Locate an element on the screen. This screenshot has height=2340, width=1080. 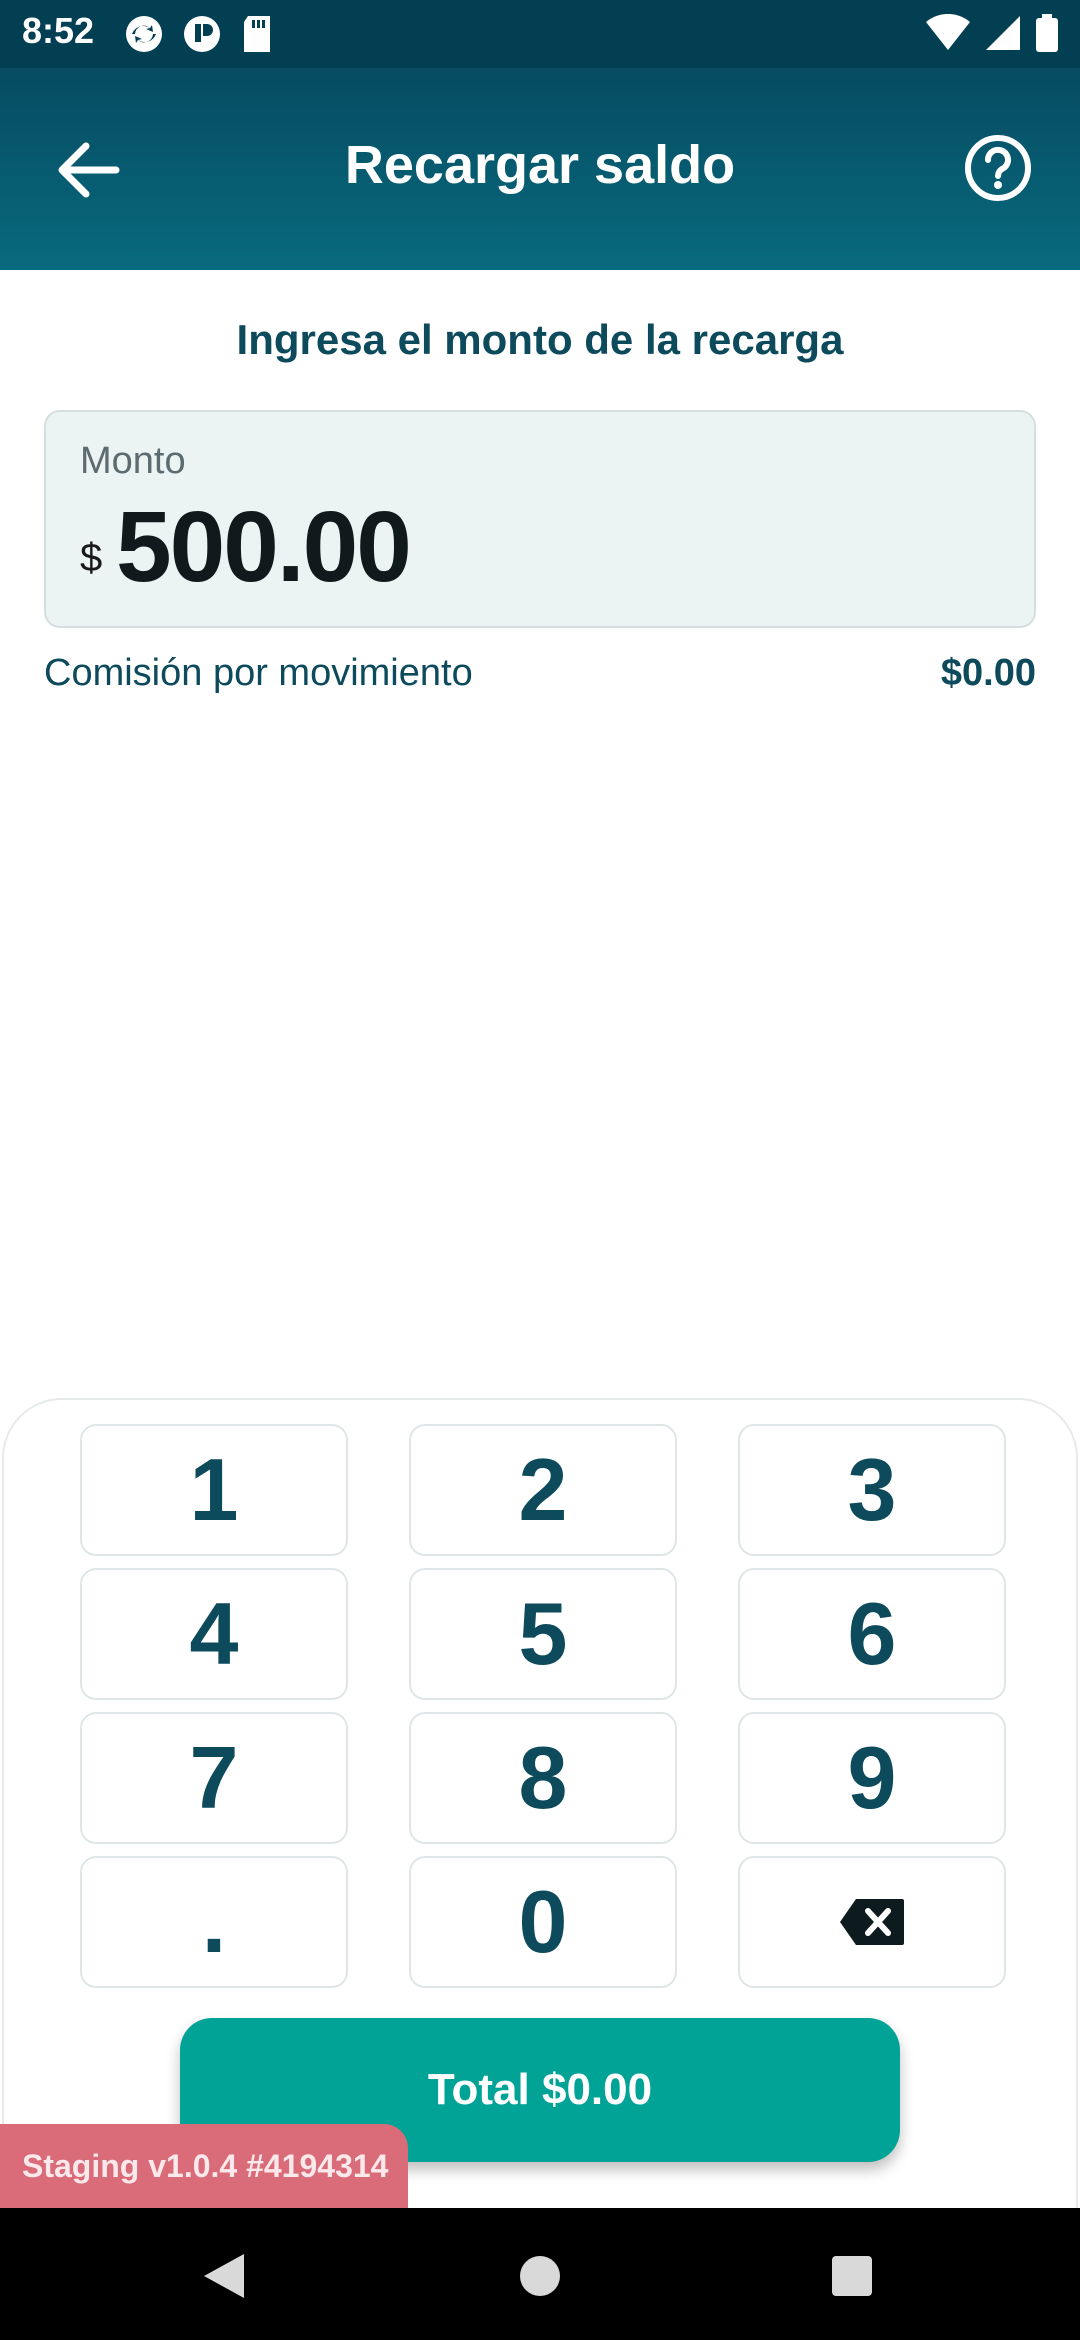
key-9: 9 is located at coordinates (872, 1778).